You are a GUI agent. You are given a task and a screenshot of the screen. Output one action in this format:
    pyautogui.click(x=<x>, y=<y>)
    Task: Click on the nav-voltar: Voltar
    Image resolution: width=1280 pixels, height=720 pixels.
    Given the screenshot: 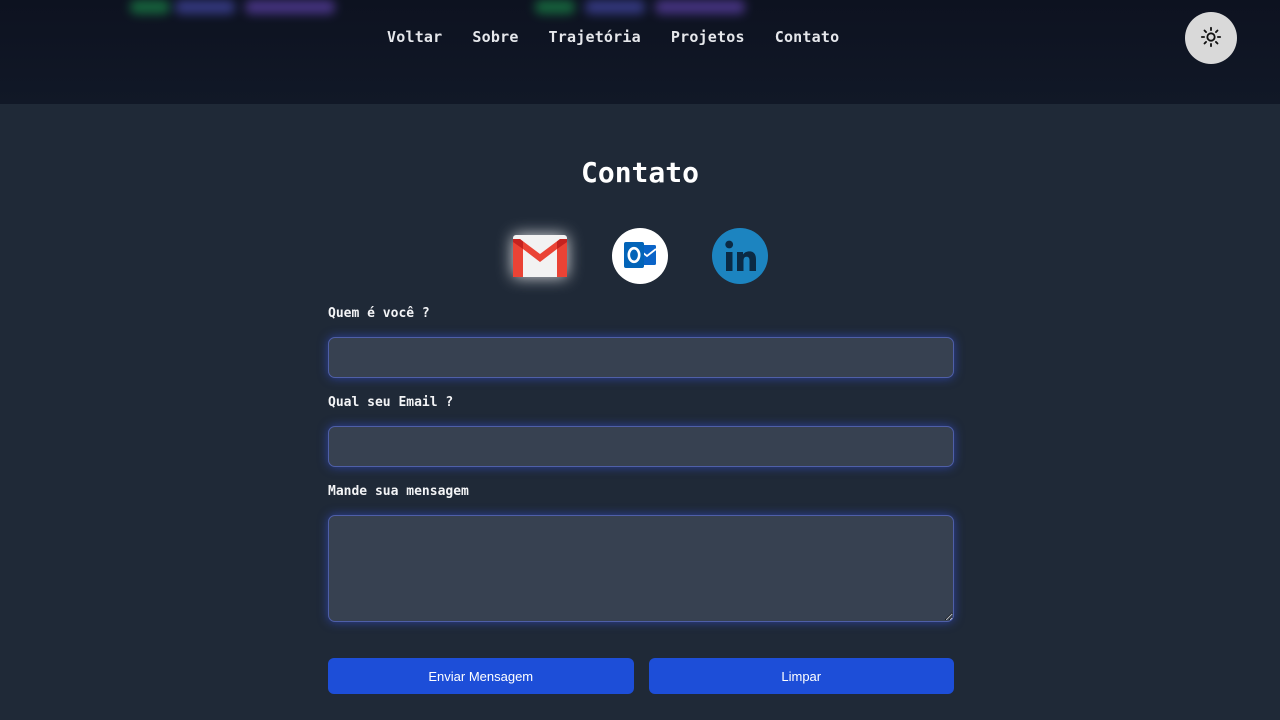 What is the action you would take?
    pyautogui.click(x=414, y=37)
    